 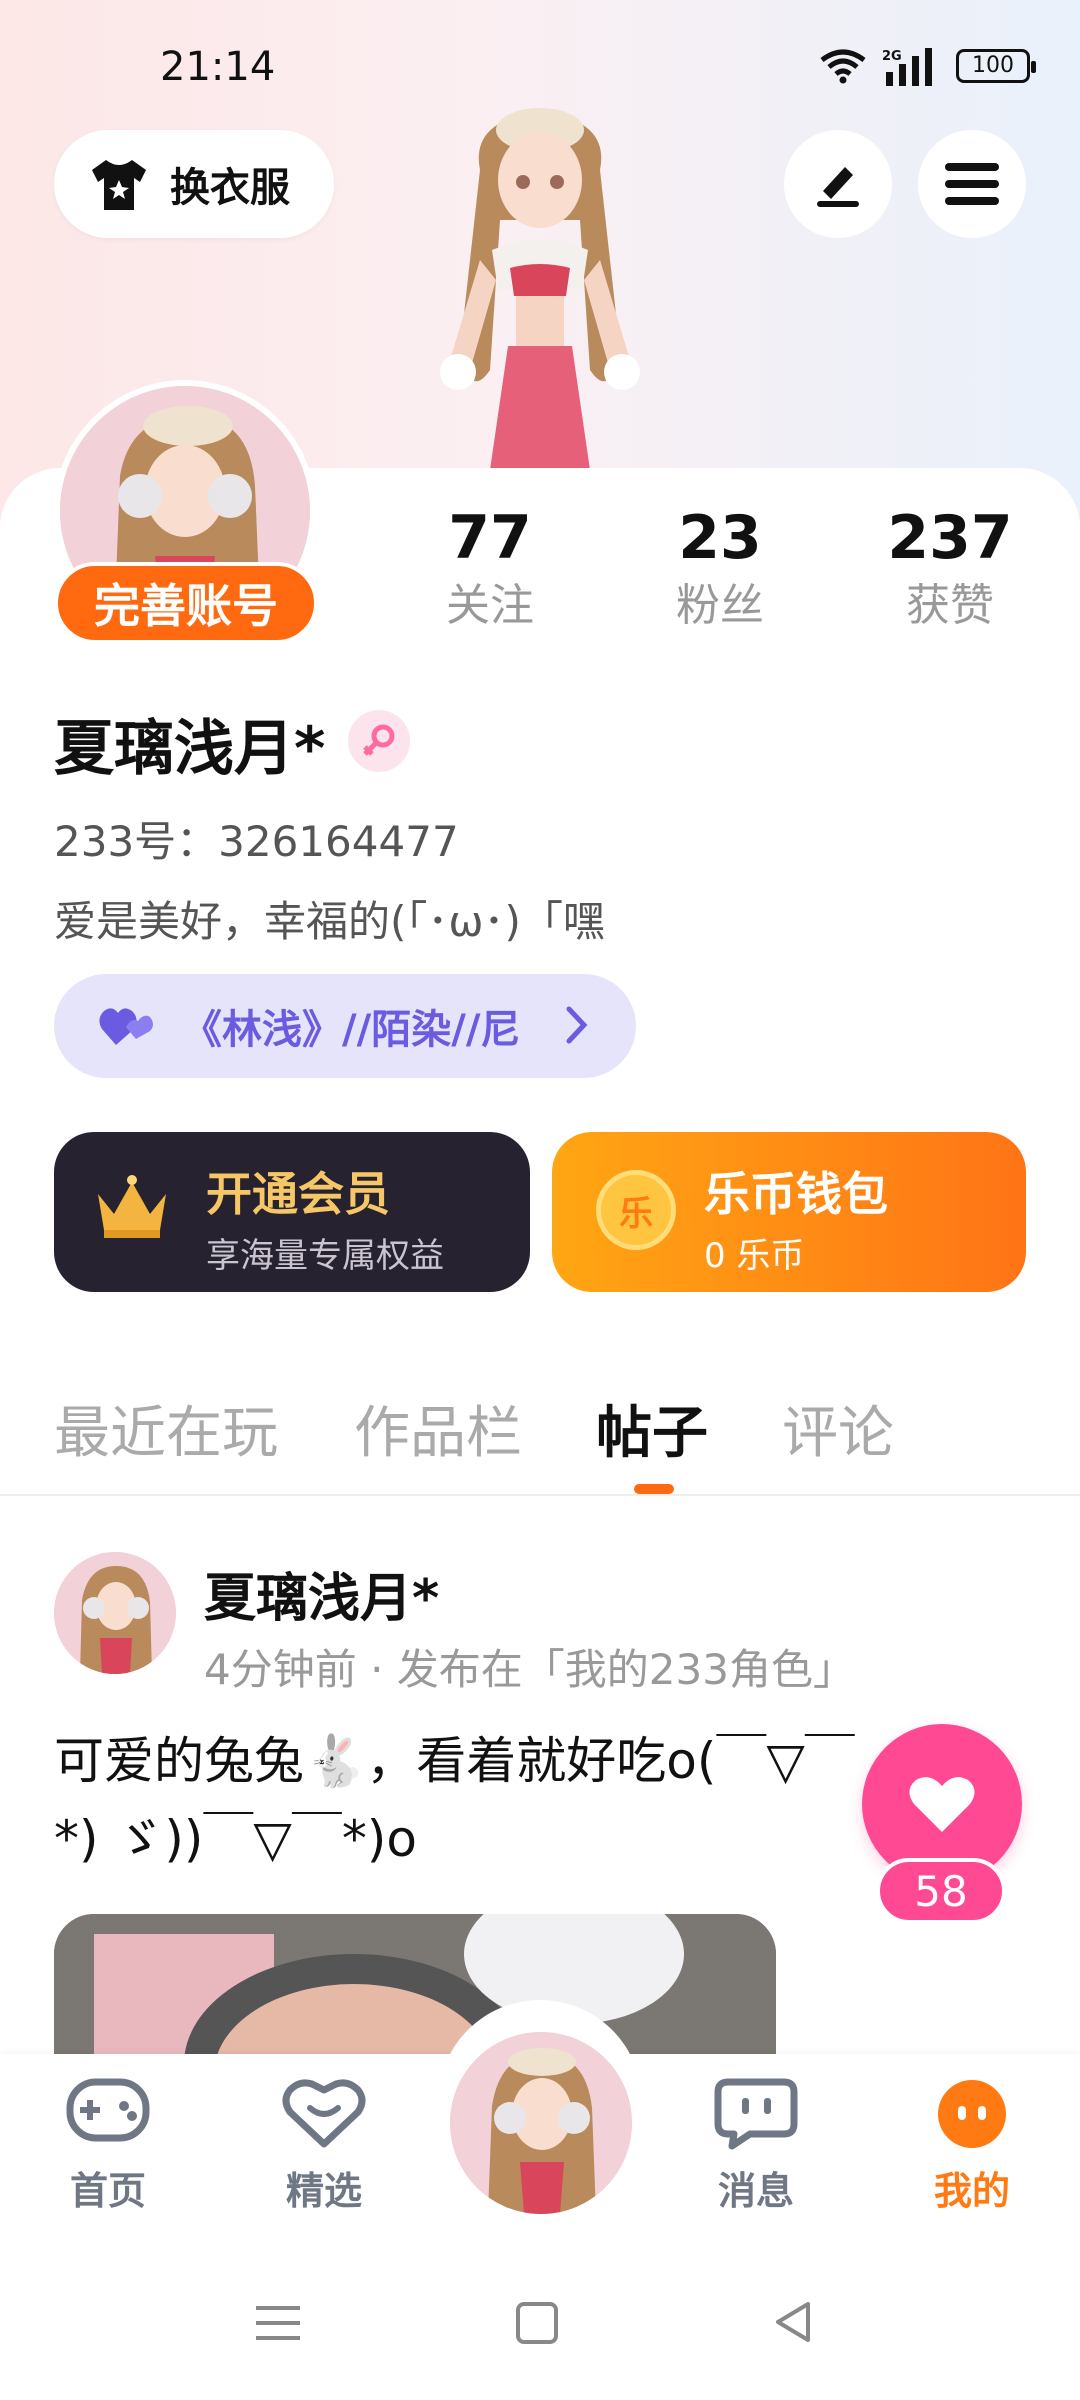 I want to click on stat-value: 237, so click(x=950, y=538).